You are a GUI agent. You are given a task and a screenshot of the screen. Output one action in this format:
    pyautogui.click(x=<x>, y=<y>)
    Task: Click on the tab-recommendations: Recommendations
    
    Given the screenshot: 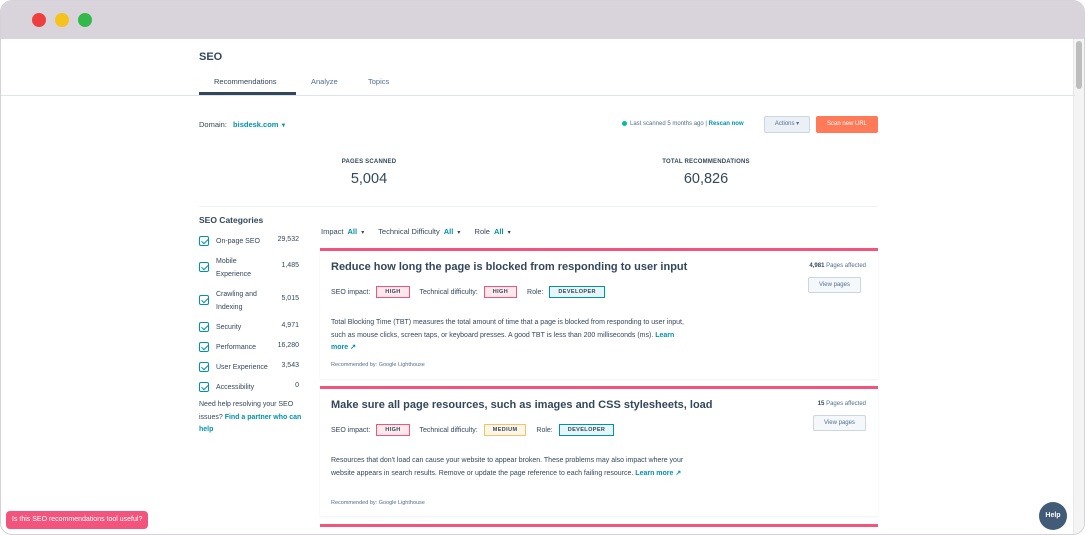 What is the action you would take?
    pyautogui.click(x=245, y=81)
    